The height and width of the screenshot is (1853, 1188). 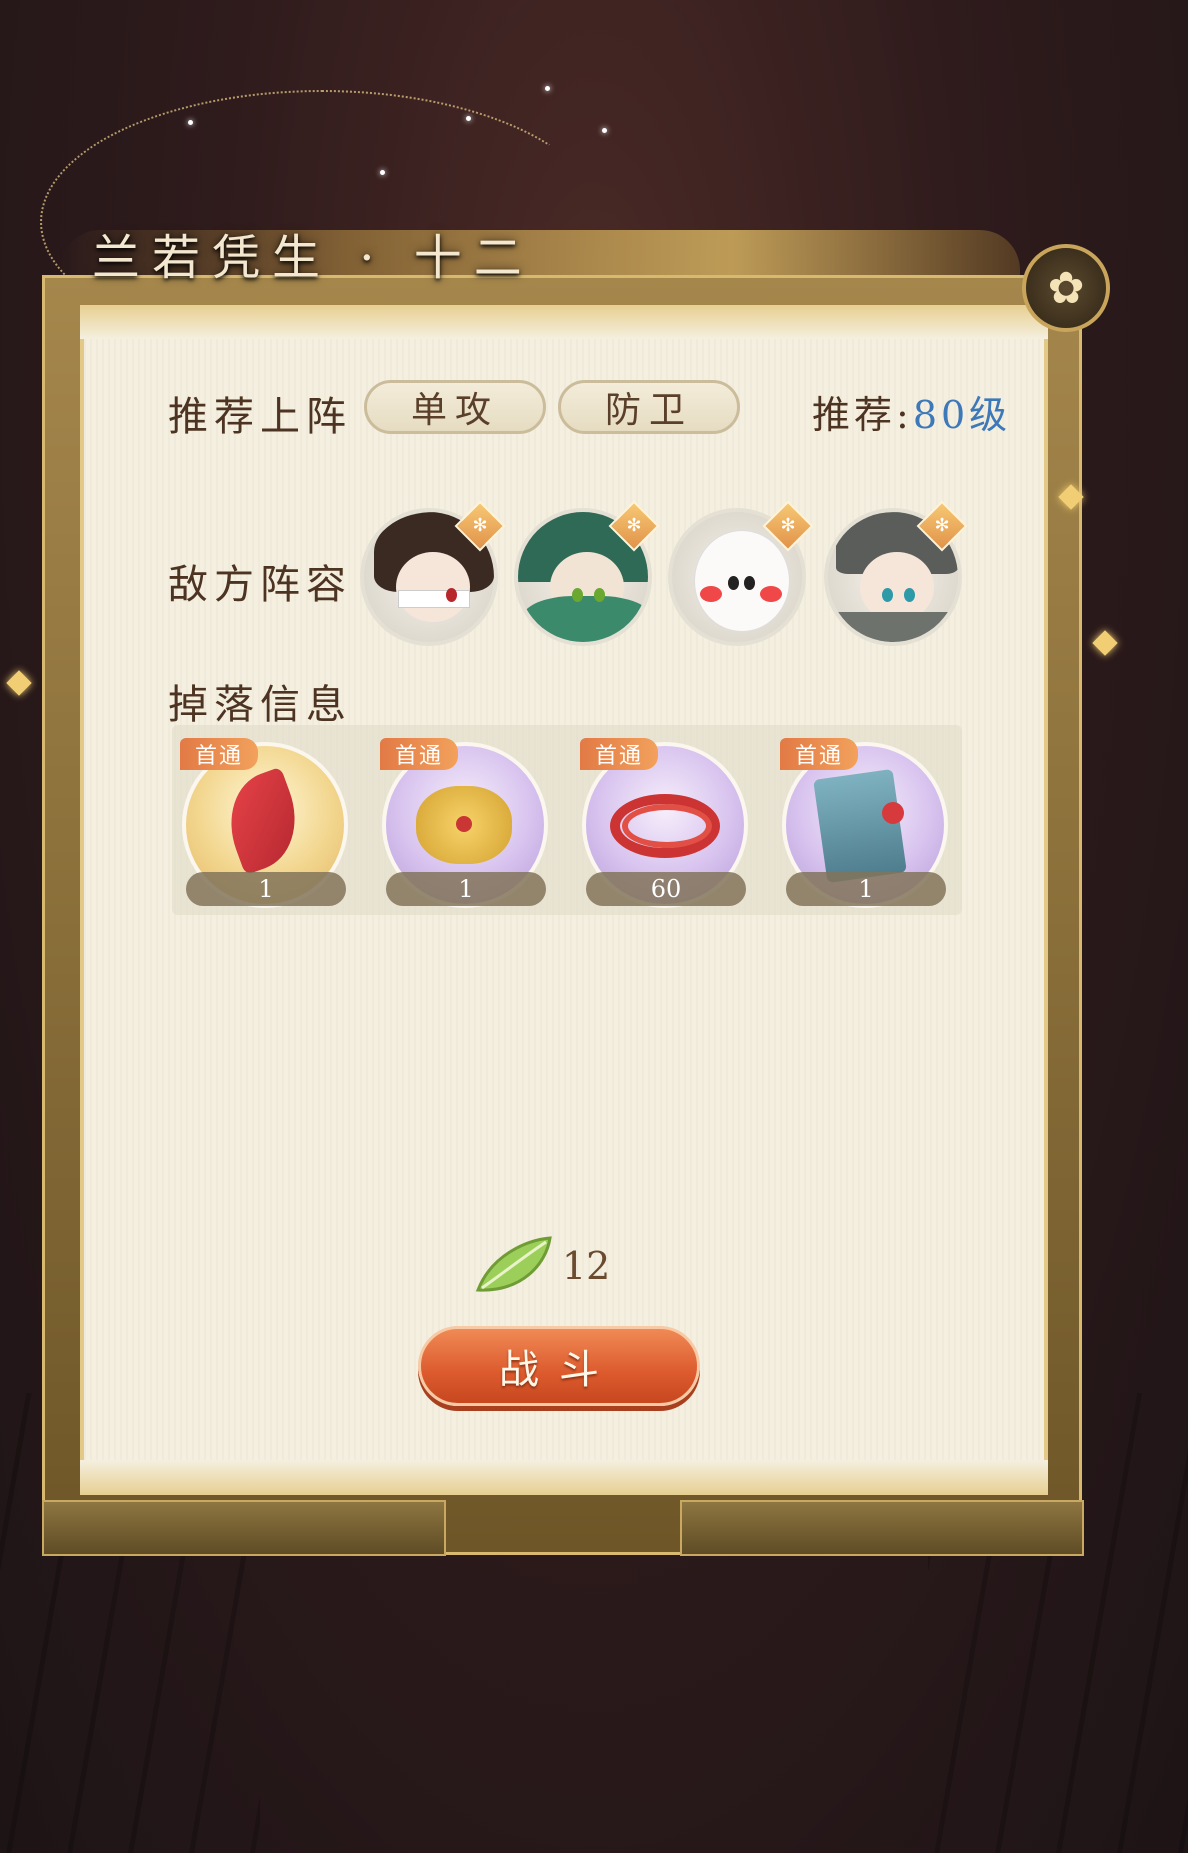 What do you see at coordinates (559, 1366) in the screenshot?
I see `battle-button: 战斗` at bounding box center [559, 1366].